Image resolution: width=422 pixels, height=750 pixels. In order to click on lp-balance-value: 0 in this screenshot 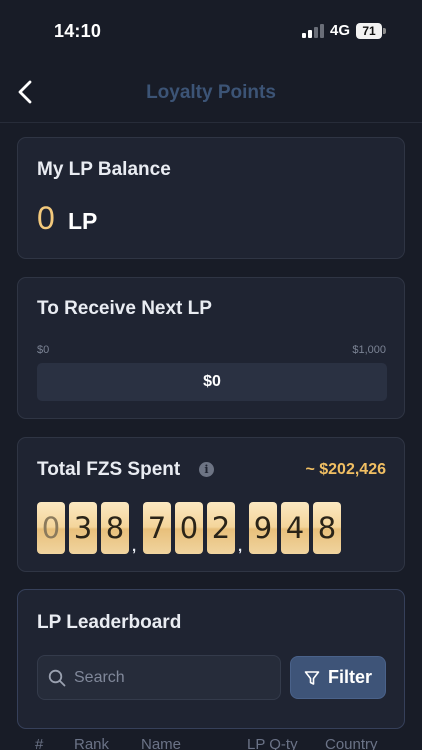, I will do `click(46, 218)`.